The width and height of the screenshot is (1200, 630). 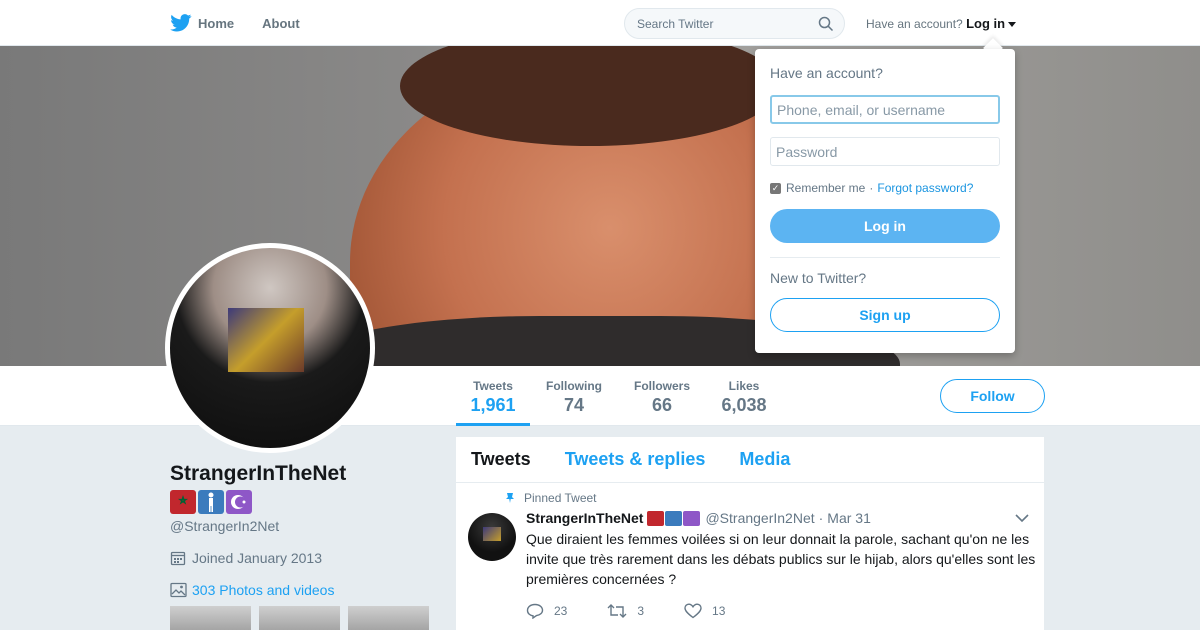 I want to click on nav-about: About, so click(x=281, y=23).